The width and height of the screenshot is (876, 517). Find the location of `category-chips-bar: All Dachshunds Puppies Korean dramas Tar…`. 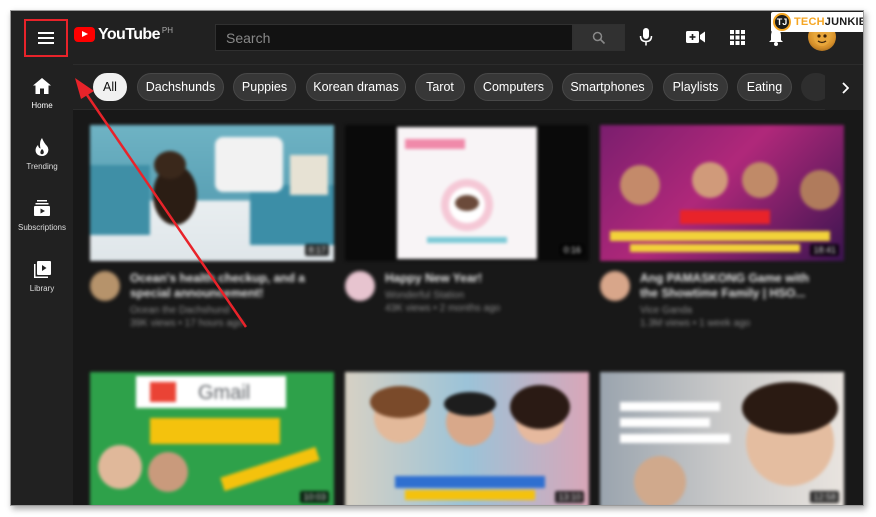

category-chips-bar: All Dachshunds Puppies Korean dramas Tar… is located at coordinates (468, 87).